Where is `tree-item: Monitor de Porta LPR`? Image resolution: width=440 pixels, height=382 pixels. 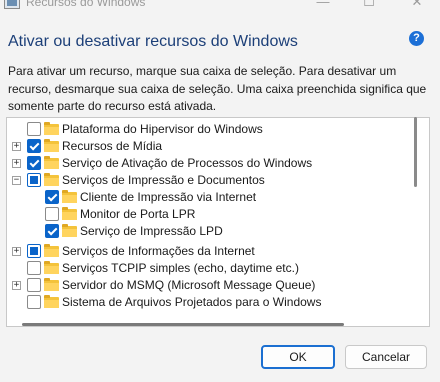
tree-item: Monitor de Porta LPR is located at coordinates (207, 214).